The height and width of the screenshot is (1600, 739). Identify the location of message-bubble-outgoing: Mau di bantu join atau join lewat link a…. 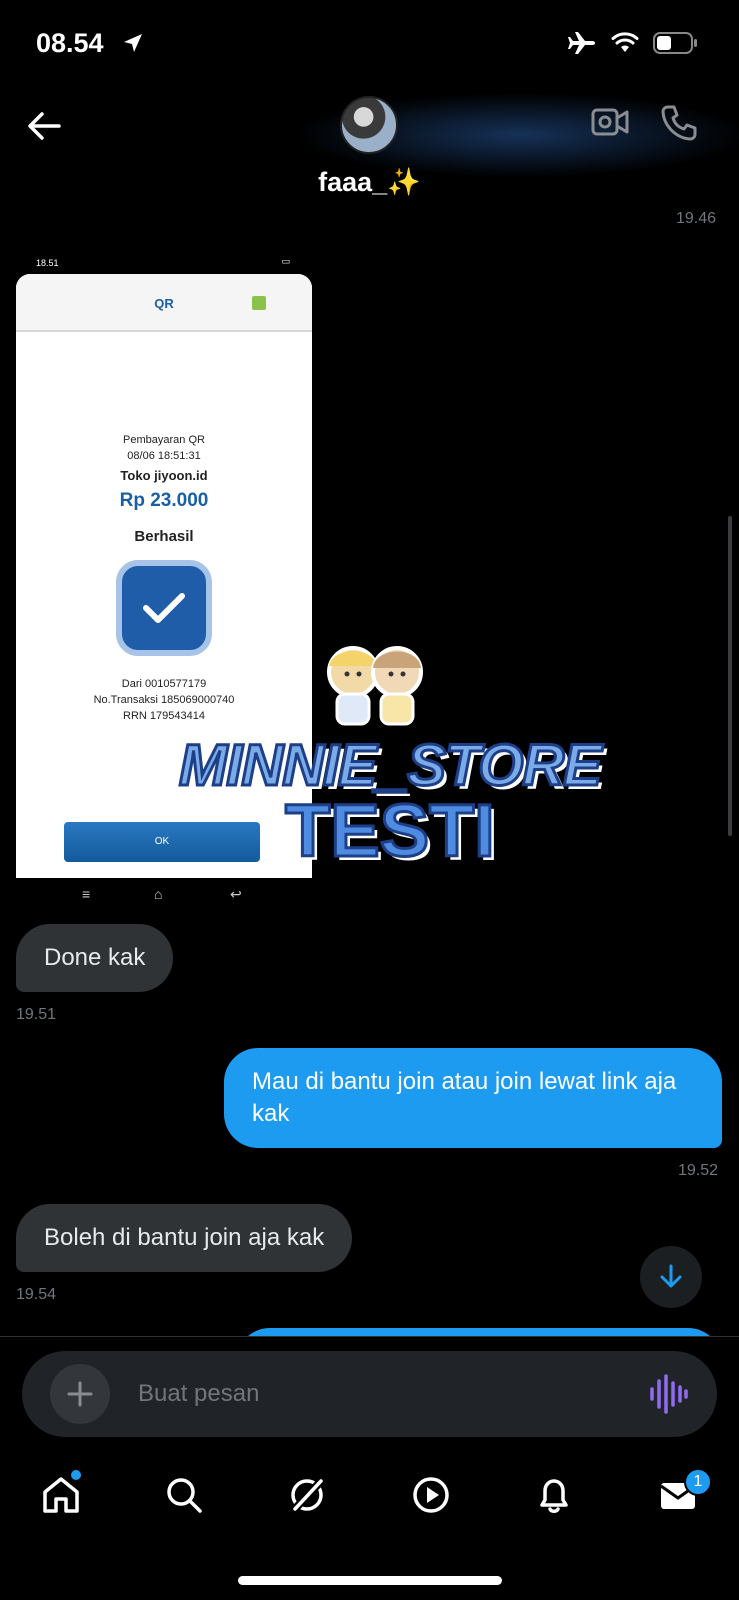
(473, 1098).